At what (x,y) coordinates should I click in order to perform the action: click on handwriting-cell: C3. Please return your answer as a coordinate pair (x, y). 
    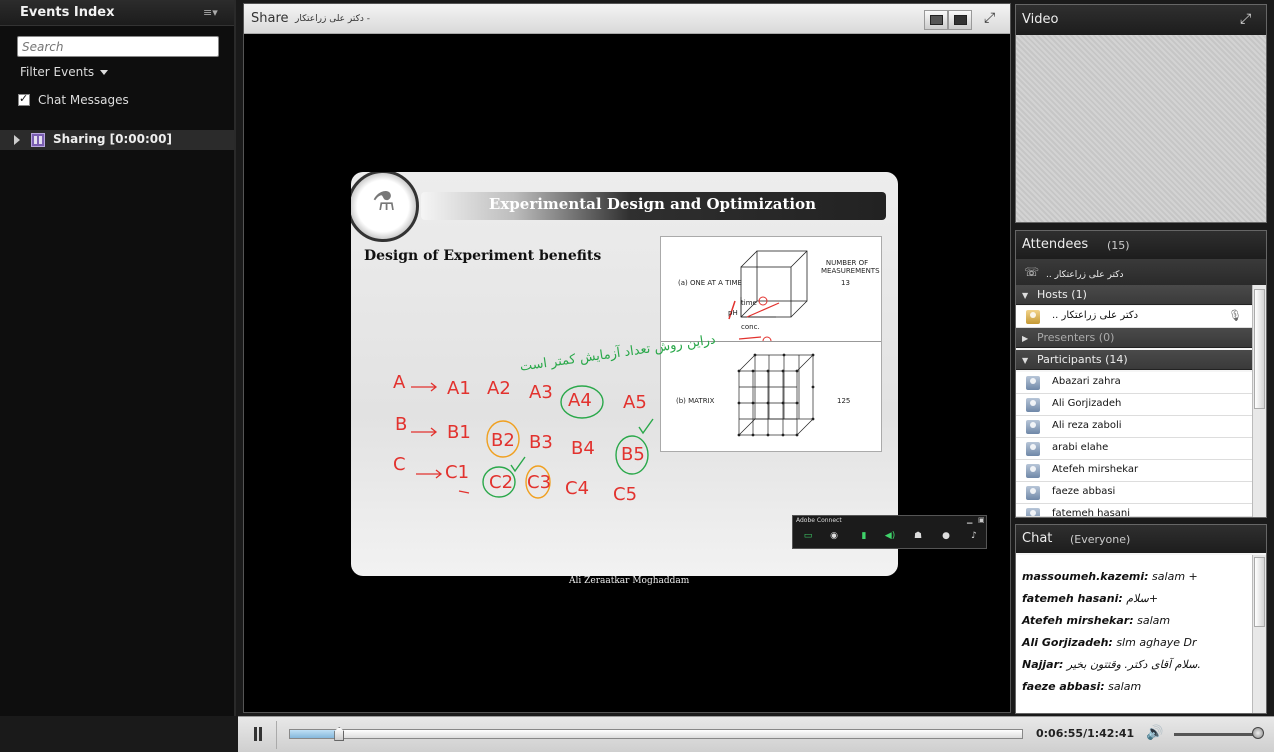
    Looking at the image, I should click on (539, 482).